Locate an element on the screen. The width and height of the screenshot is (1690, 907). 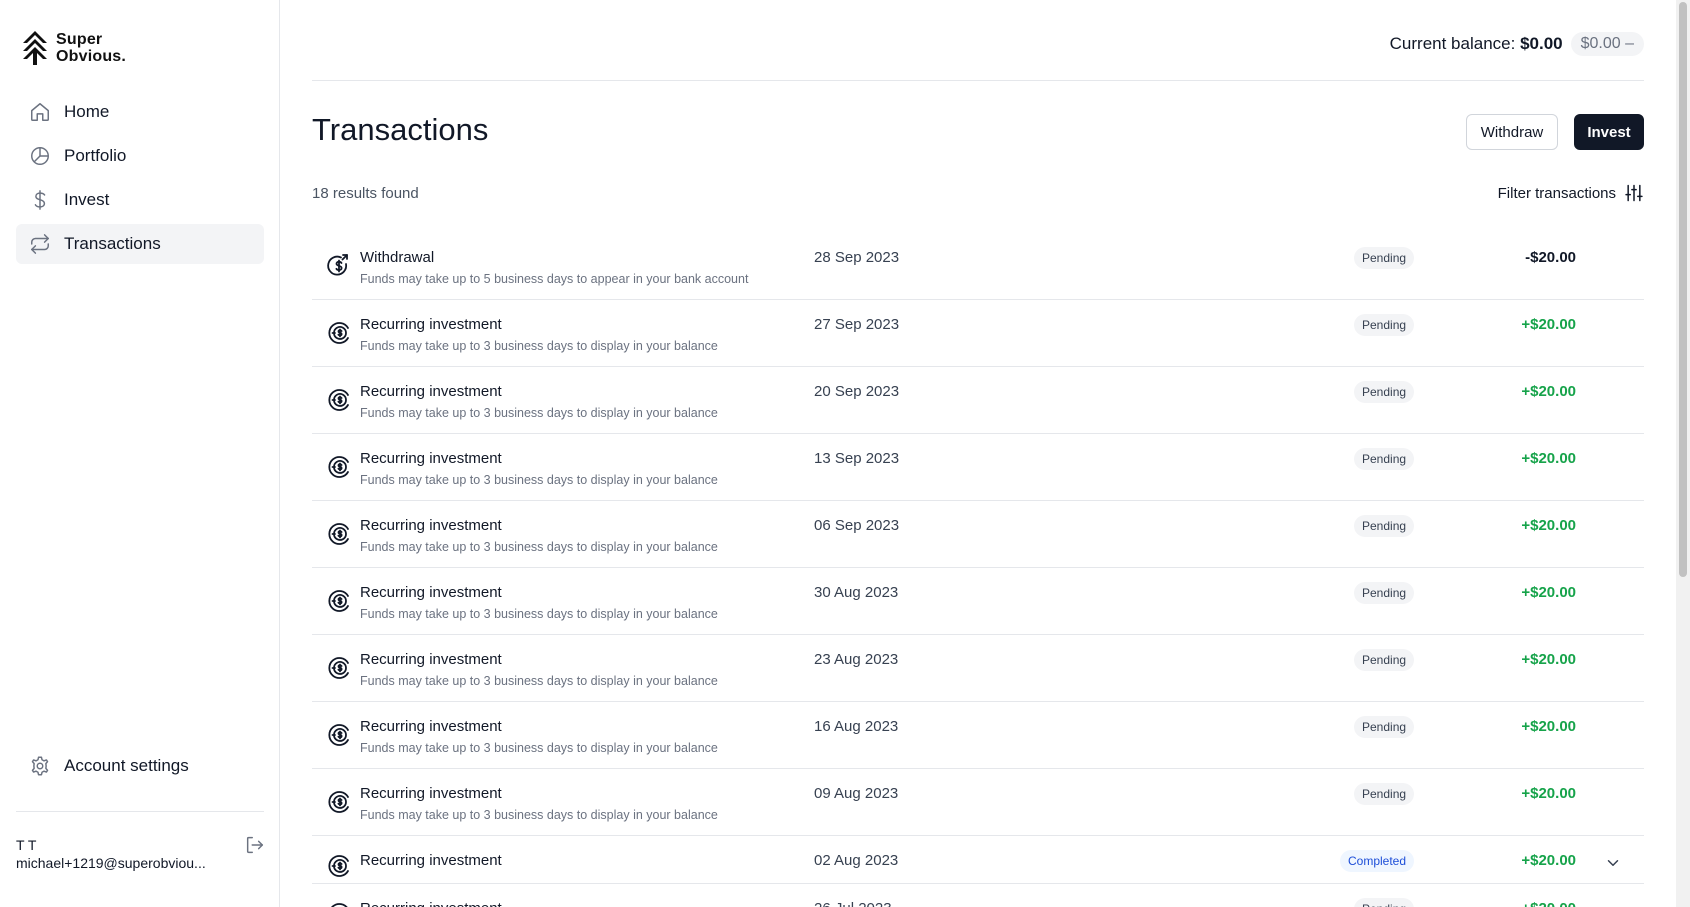
balance-label: Current balance: $0.00 is located at coordinates (1476, 44).